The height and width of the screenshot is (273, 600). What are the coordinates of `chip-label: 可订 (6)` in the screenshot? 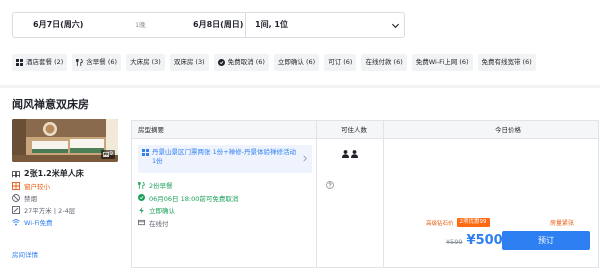 It's located at (340, 62).